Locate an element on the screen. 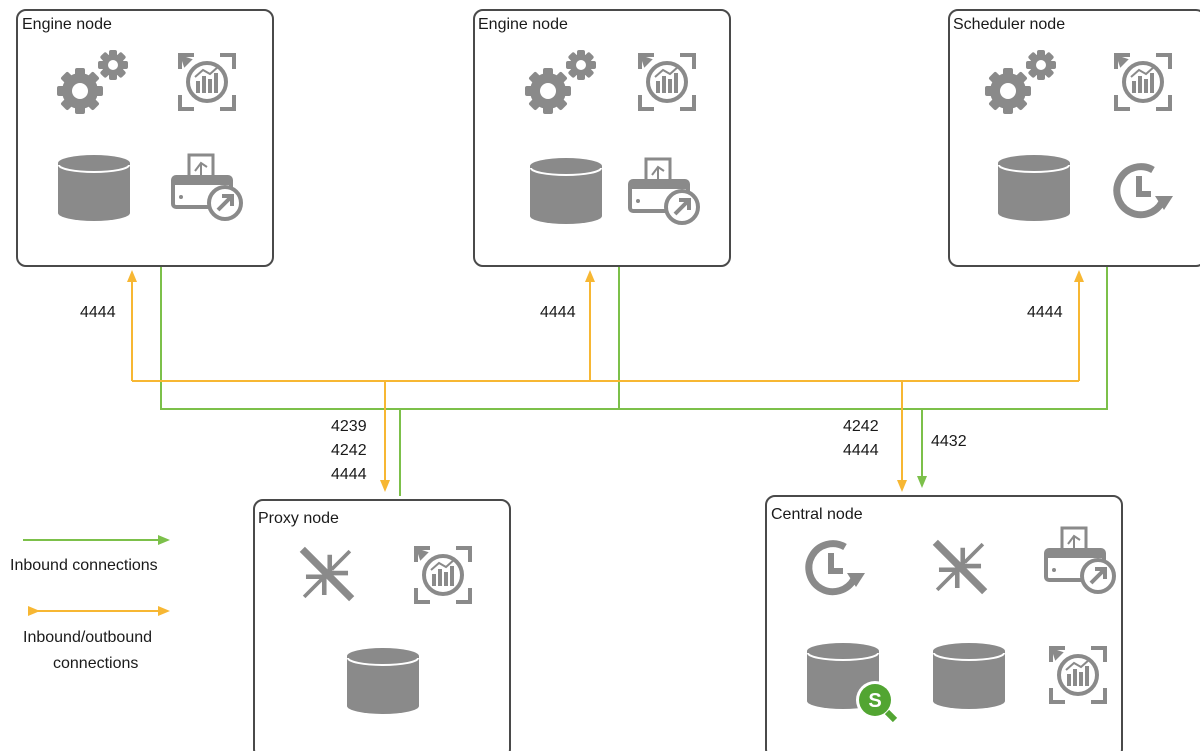 The image size is (1200, 751). scheduler-port-label: 4444 is located at coordinates (1045, 312).